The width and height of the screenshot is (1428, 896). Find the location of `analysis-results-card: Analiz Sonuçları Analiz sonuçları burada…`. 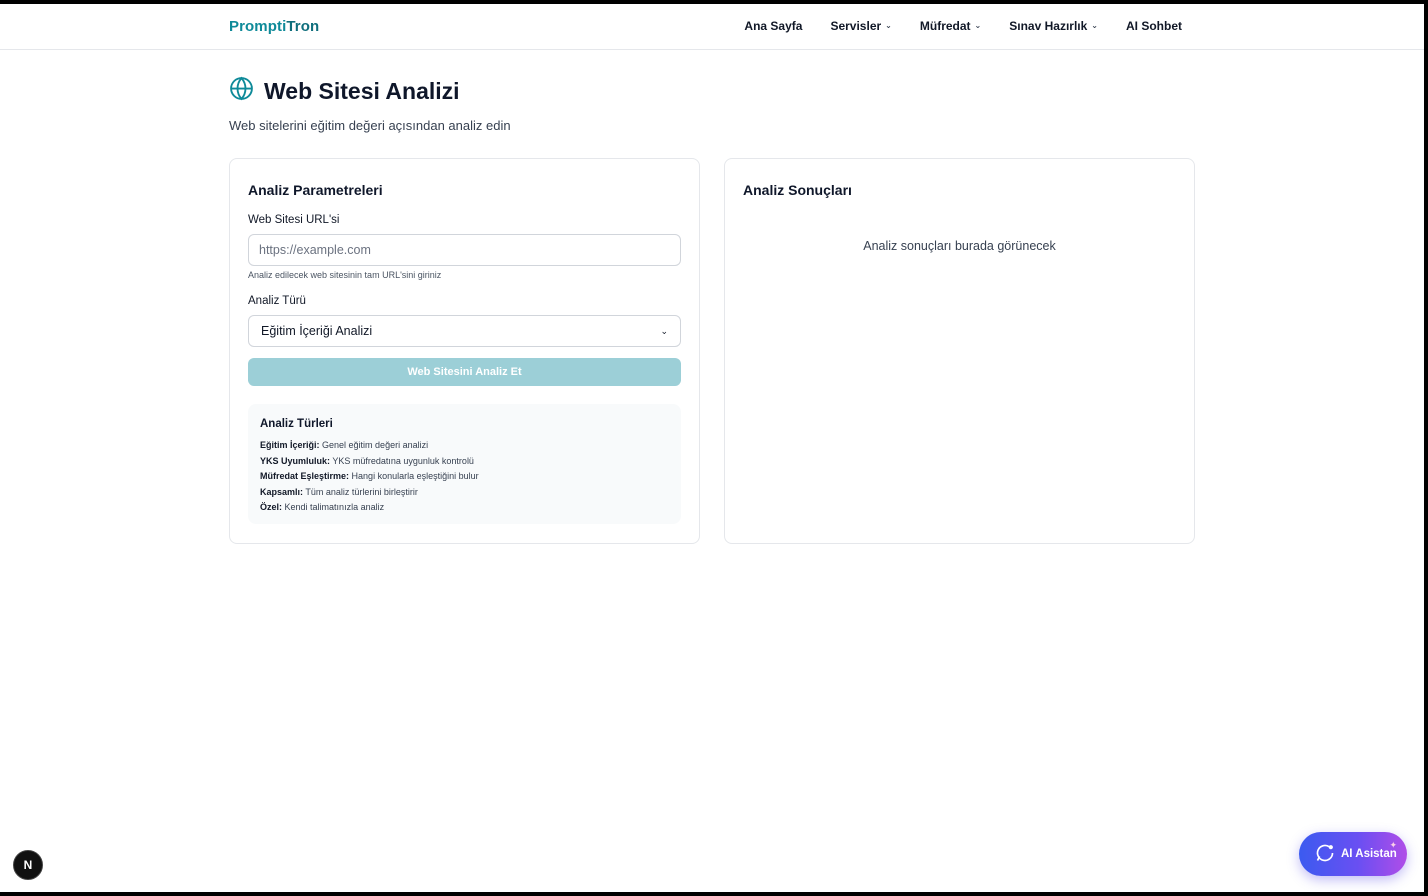

analysis-results-card: Analiz Sonuçları Analiz sonuçları burada… is located at coordinates (959, 351).